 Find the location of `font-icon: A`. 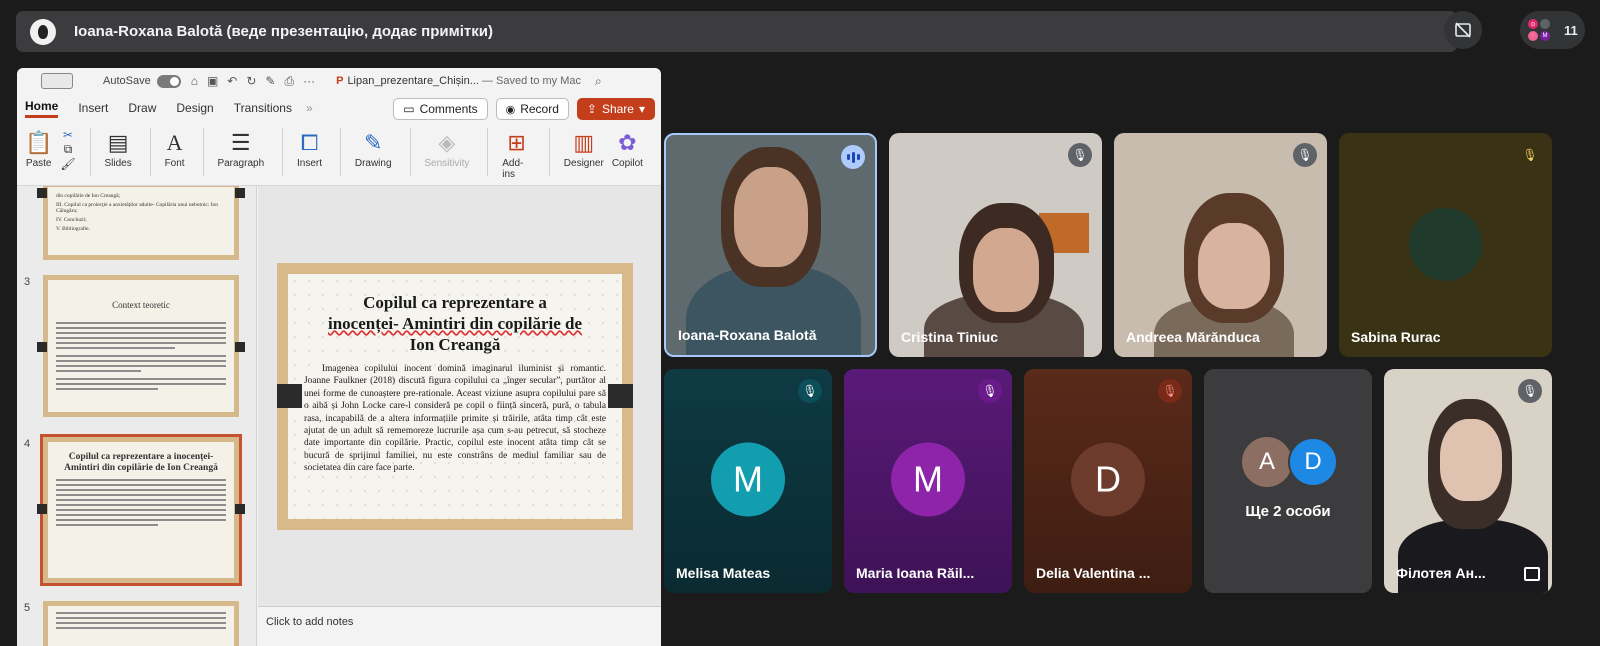

font-icon: A is located at coordinates (174, 142).